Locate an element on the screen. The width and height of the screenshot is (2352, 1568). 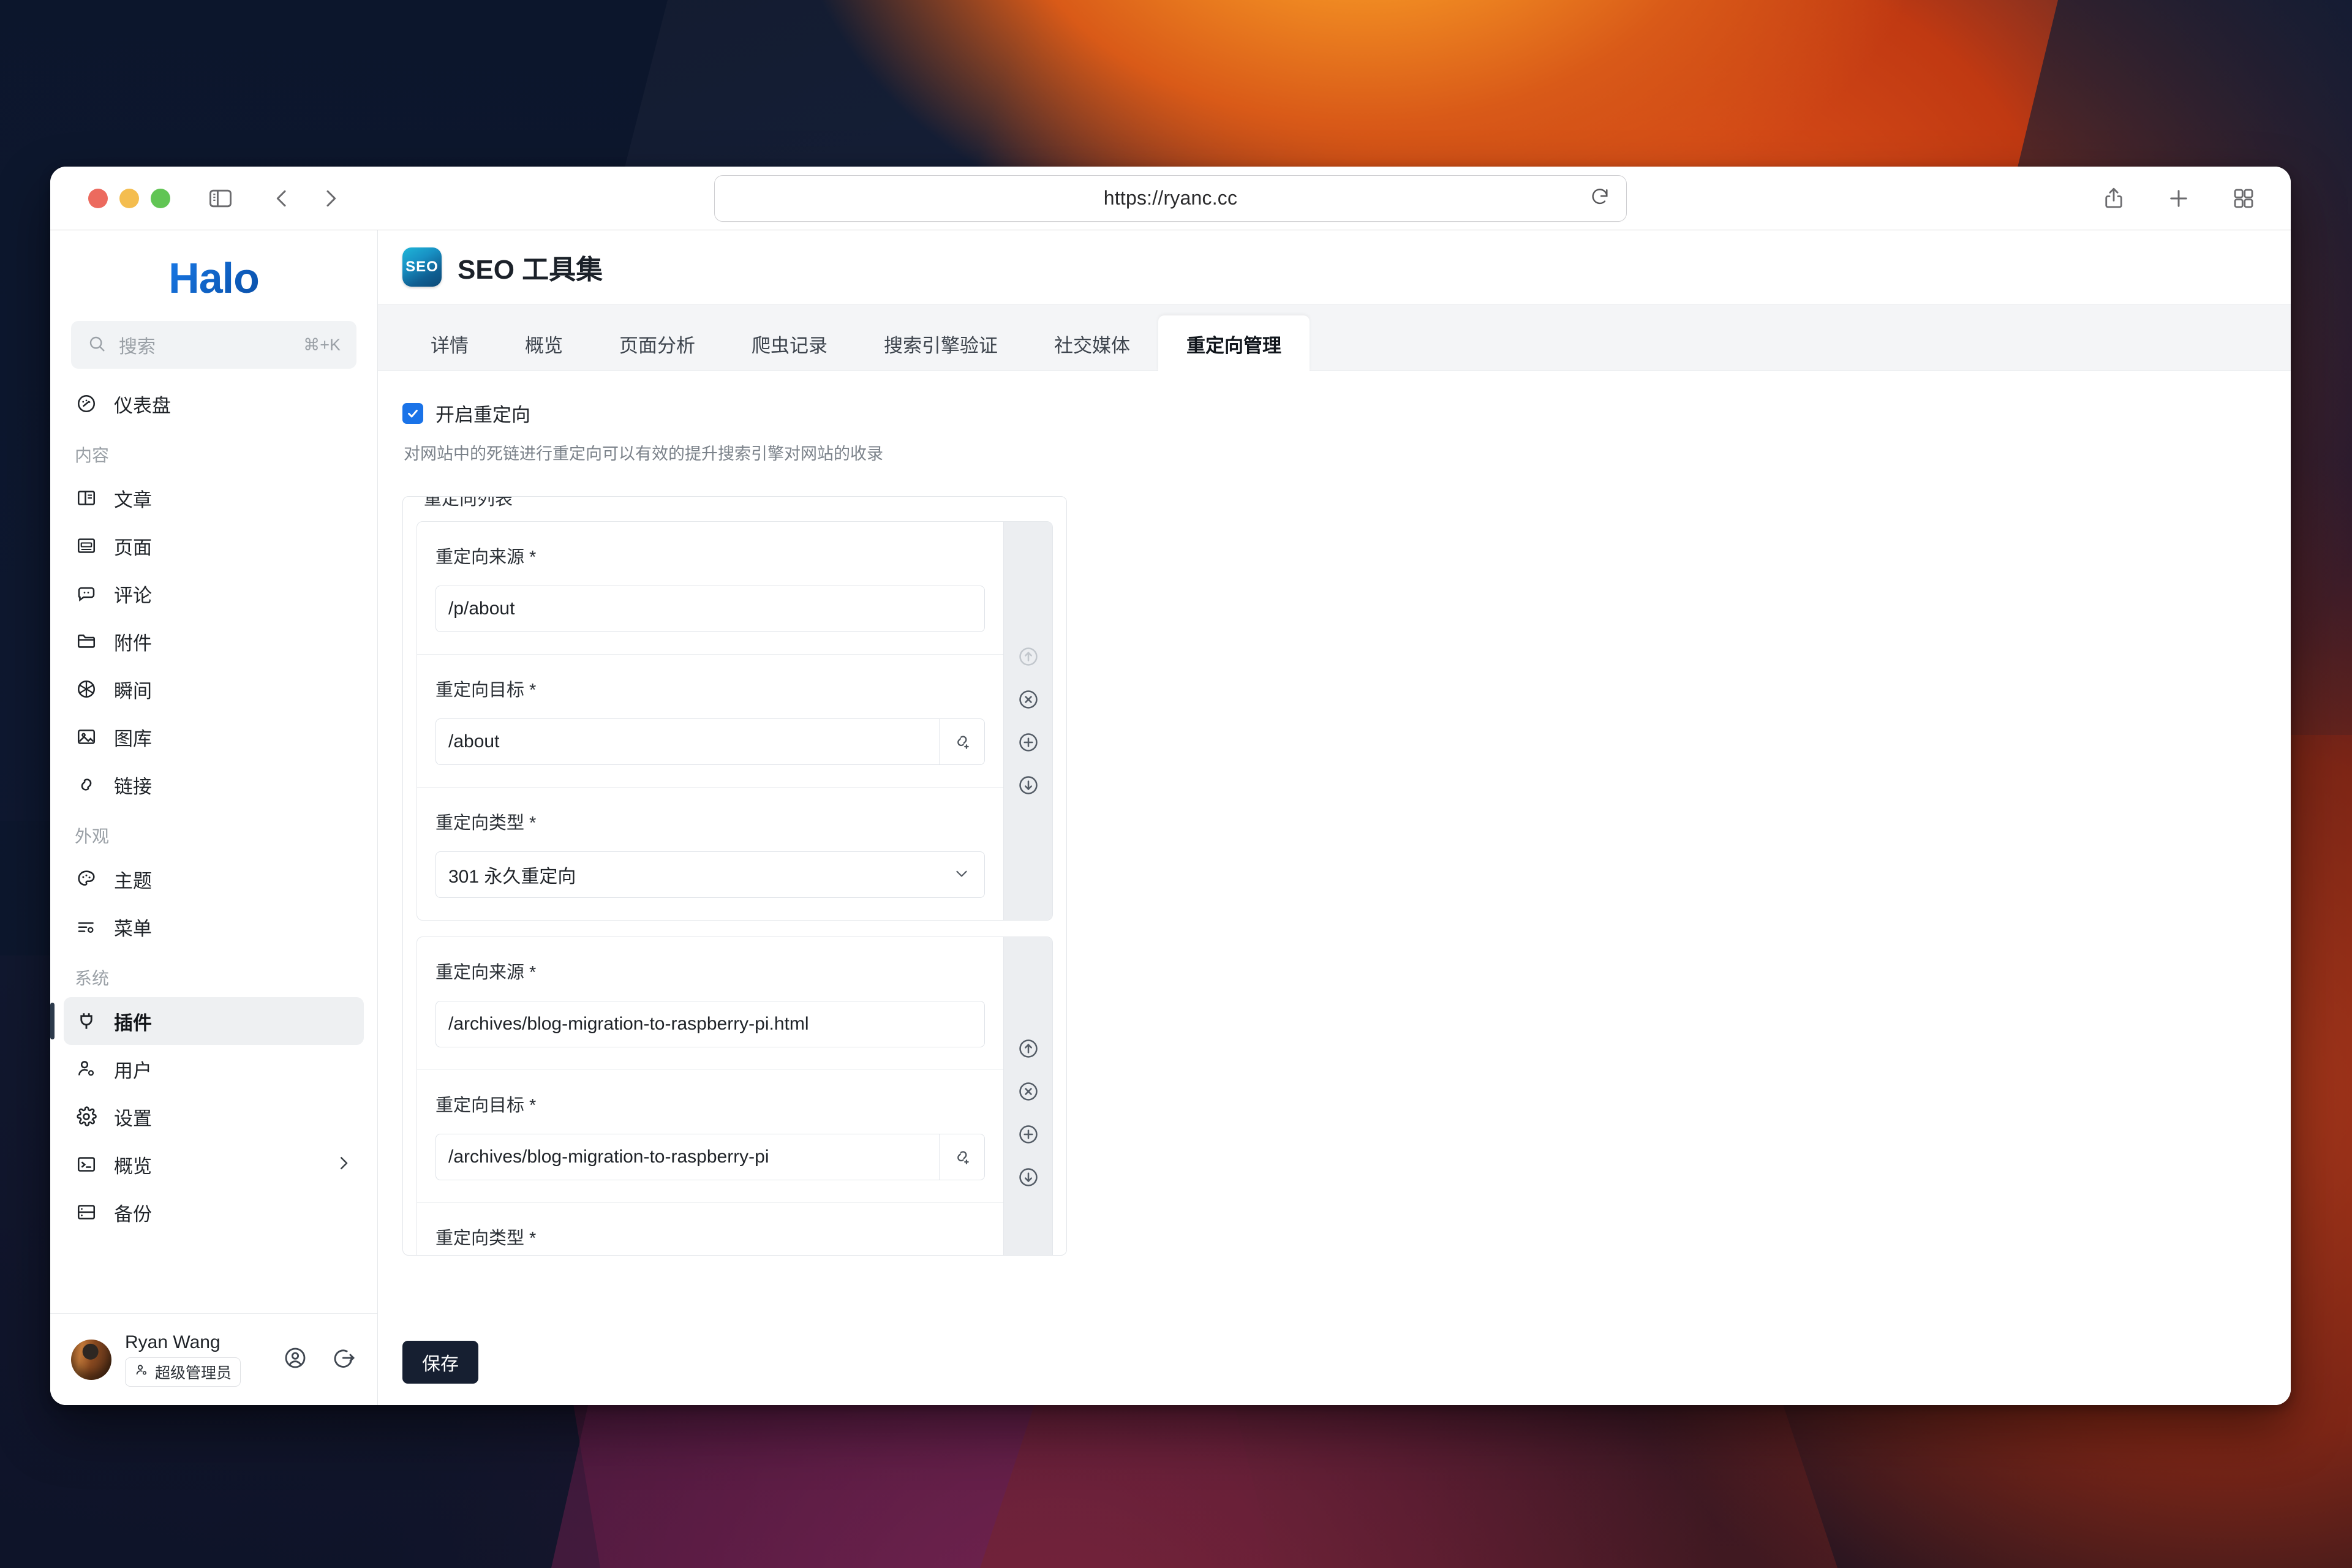
page-icon is located at coordinates (87, 545).